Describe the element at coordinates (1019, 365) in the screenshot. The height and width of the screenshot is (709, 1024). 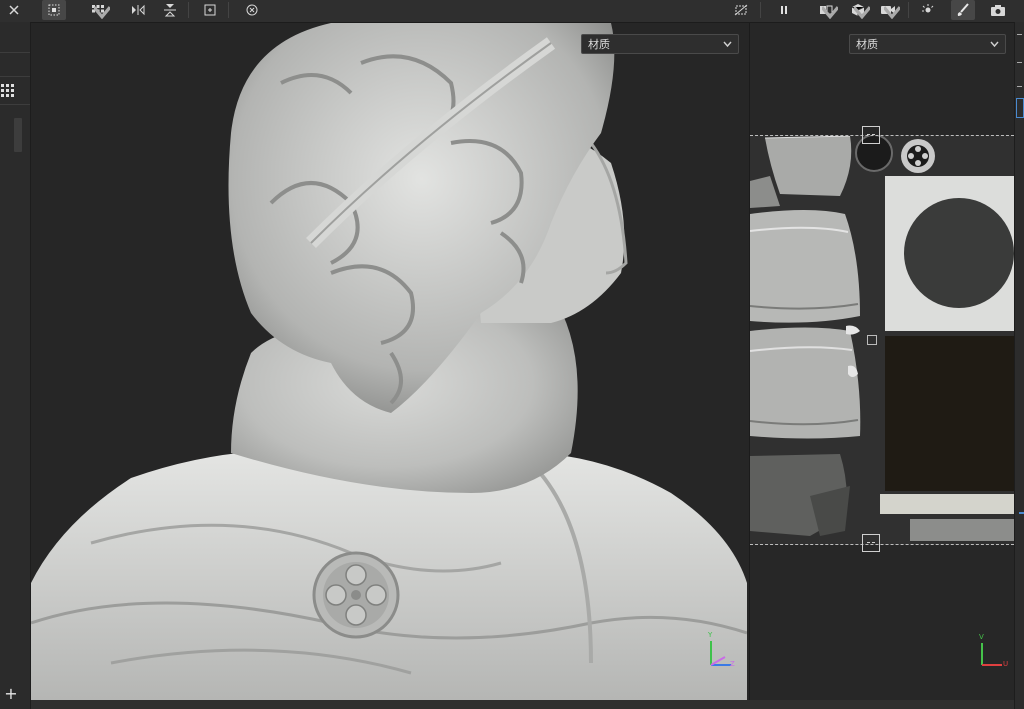
I see `right-panel-strip` at that location.